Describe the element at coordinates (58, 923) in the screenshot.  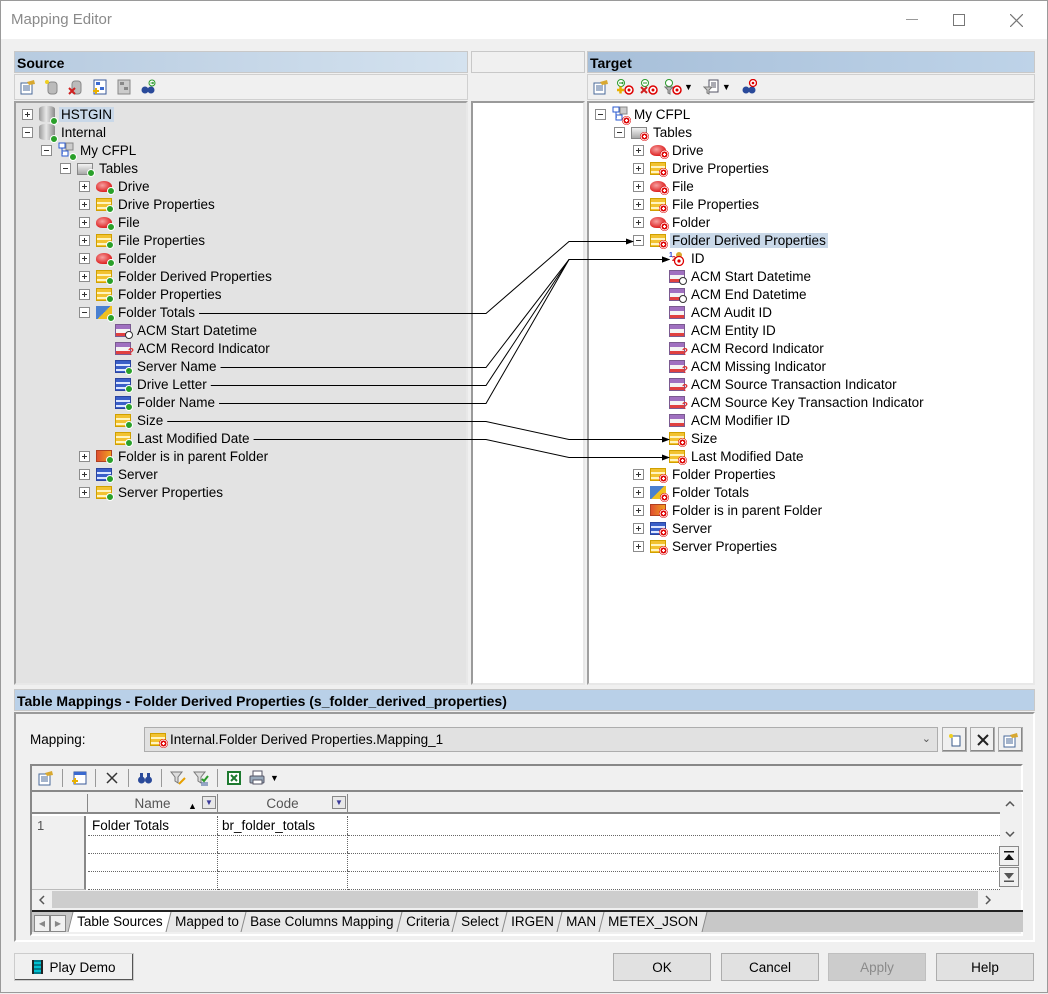
I see `tab-scroll-right-icon: ▶` at that location.